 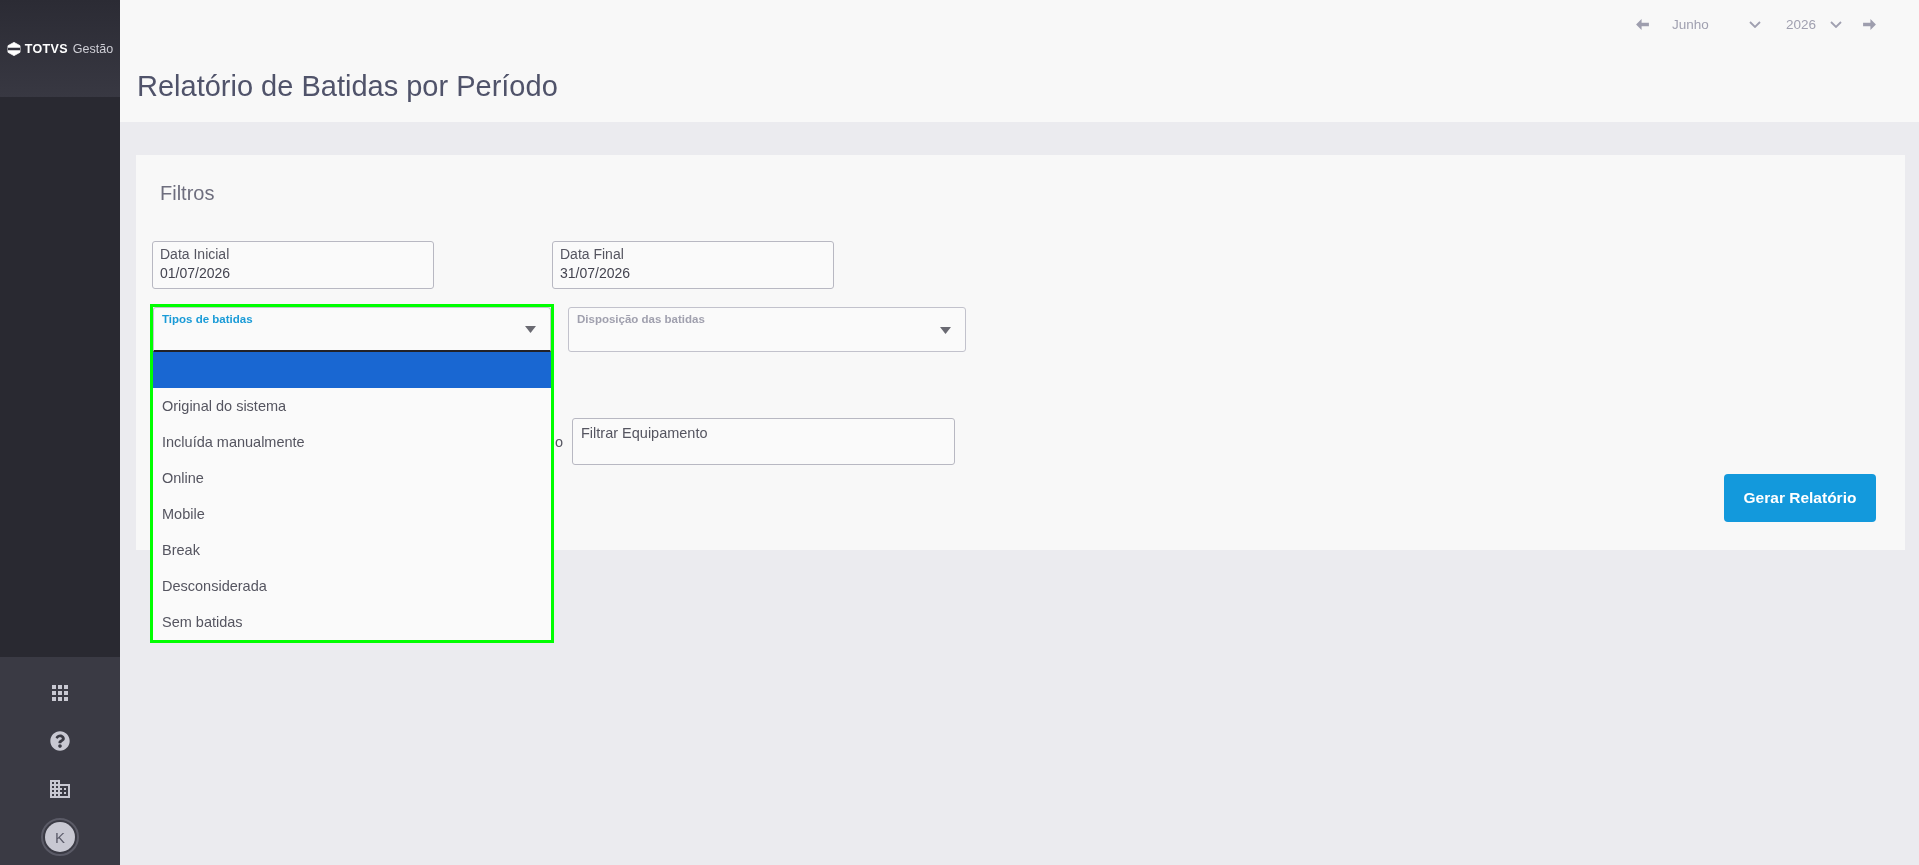 I want to click on date-field: Data Inicial 01/07/2026, so click(x=293, y=265).